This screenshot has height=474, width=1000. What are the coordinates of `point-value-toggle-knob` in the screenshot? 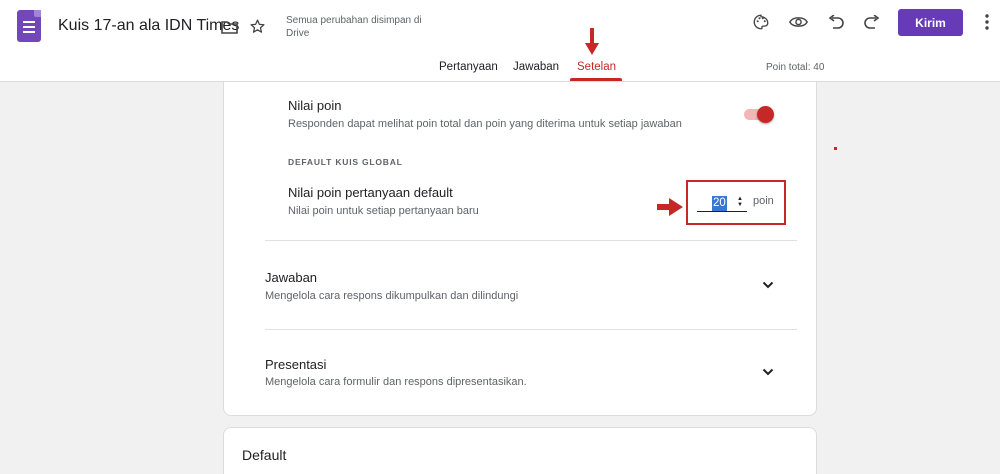 It's located at (765, 114).